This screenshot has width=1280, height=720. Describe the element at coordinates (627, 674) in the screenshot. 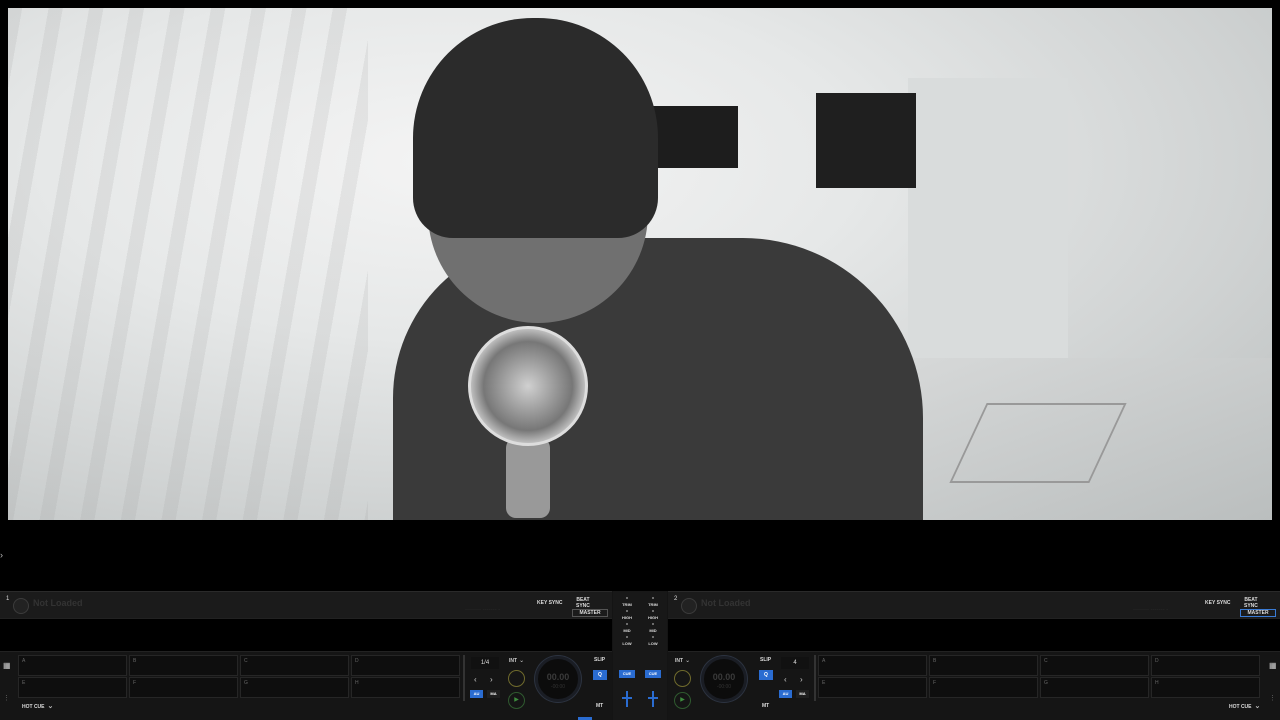

I see `channel-1-cue-button: CUE` at that location.